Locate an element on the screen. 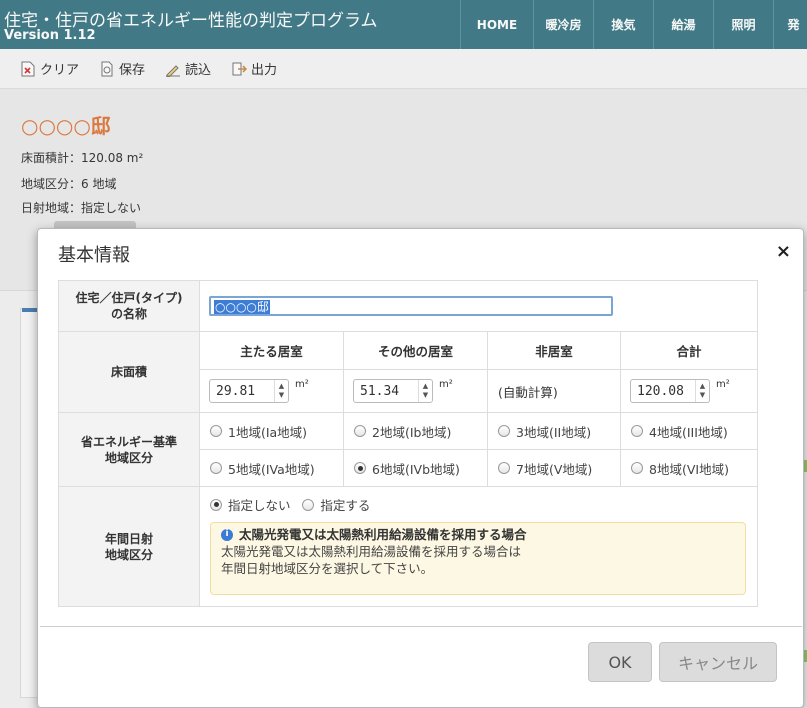  close-icon: × is located at coordinates (783, 251).